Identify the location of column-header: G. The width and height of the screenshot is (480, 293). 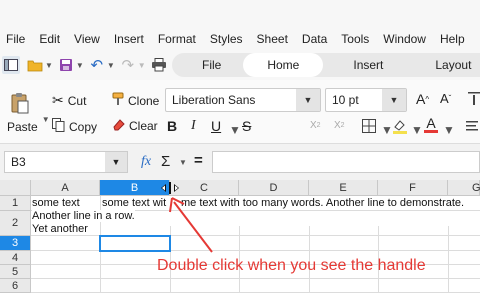
(464, 188).